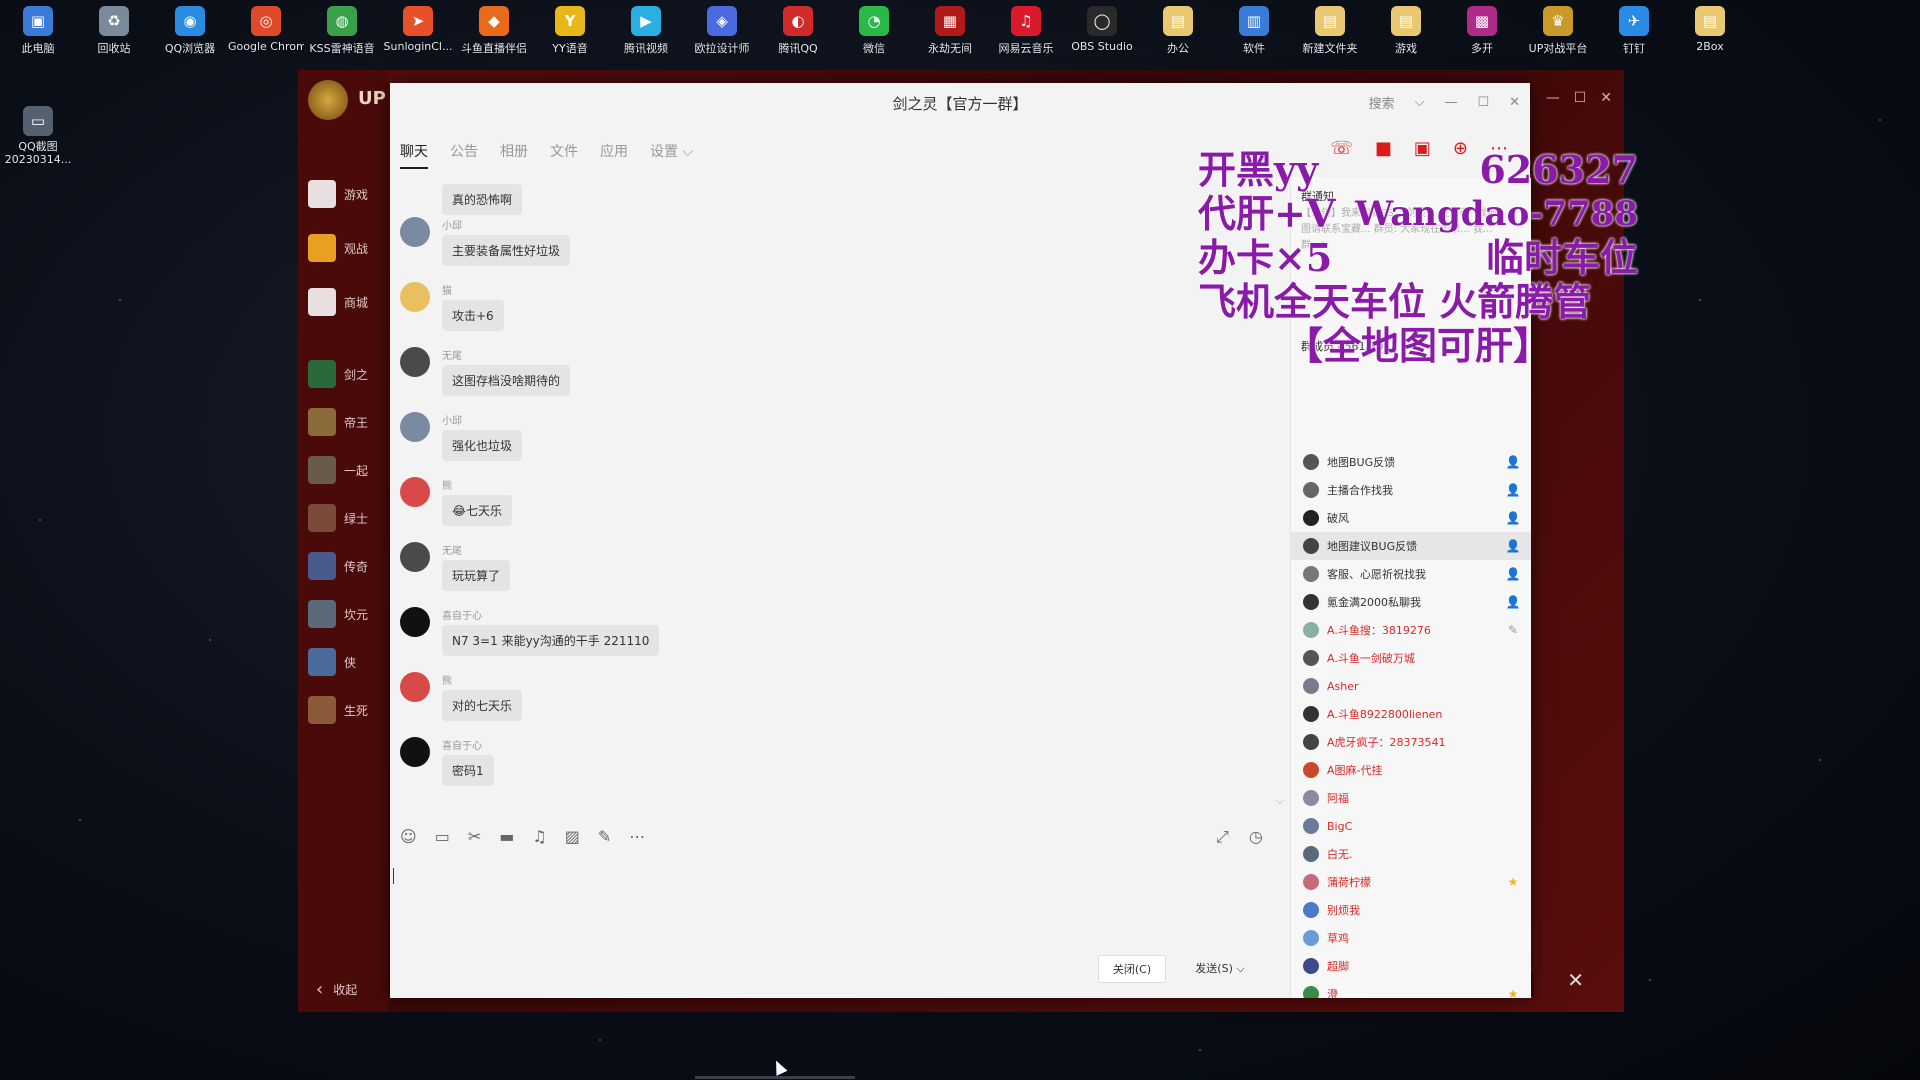 This screenshot has width=1920, height=1080. I want to click on desktop-icon: ▥ 软件, so click(1254, 35).